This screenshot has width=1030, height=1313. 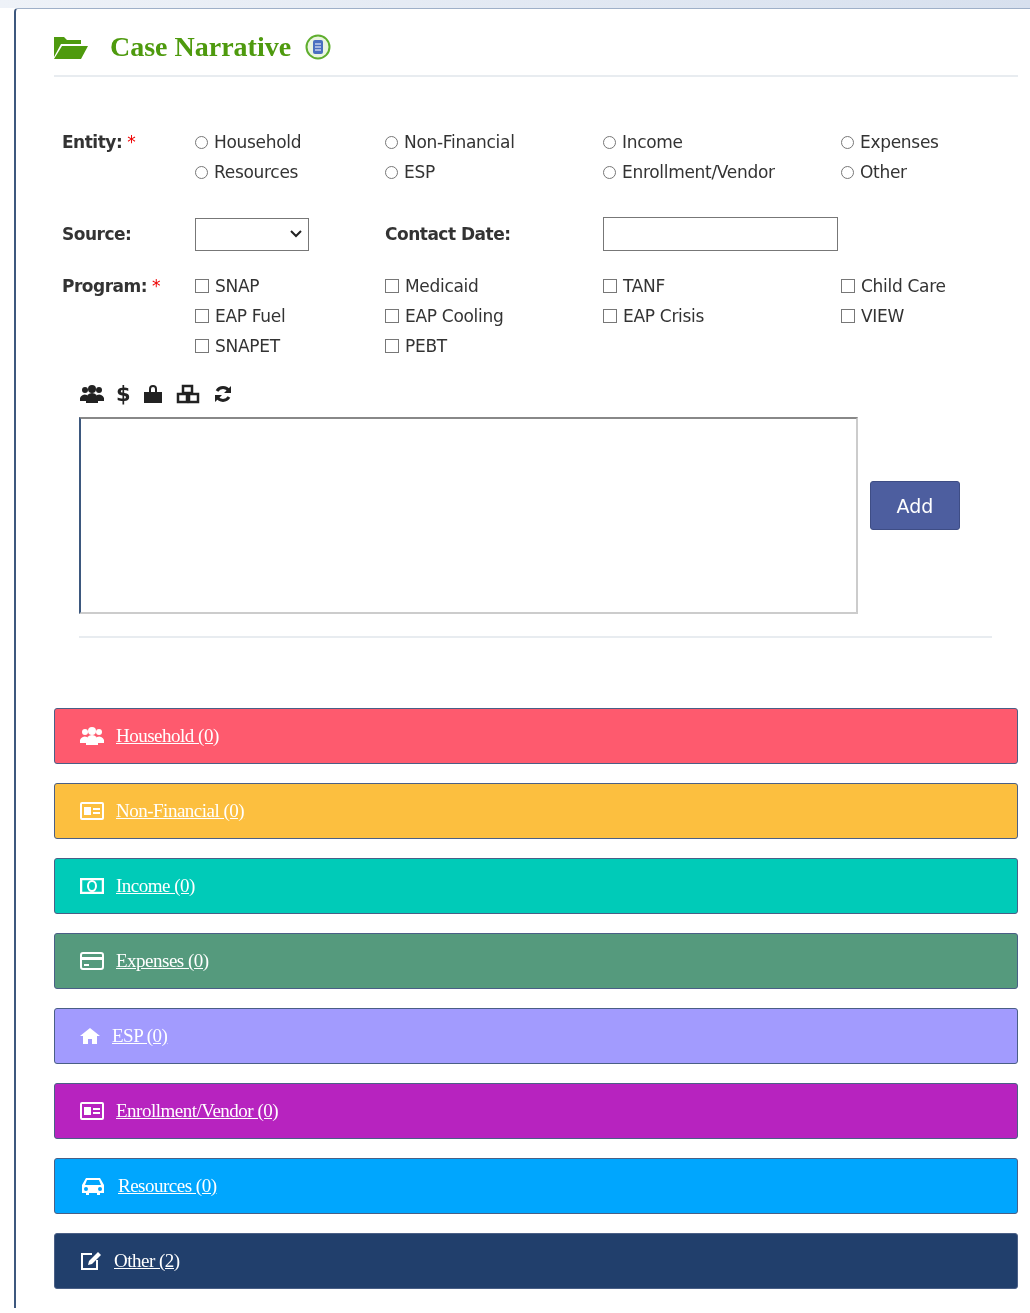 What do you see at coordinates (247, 346) in the screenshot?
I see `option-label: SNAPET` at bounding box center [247, 346].